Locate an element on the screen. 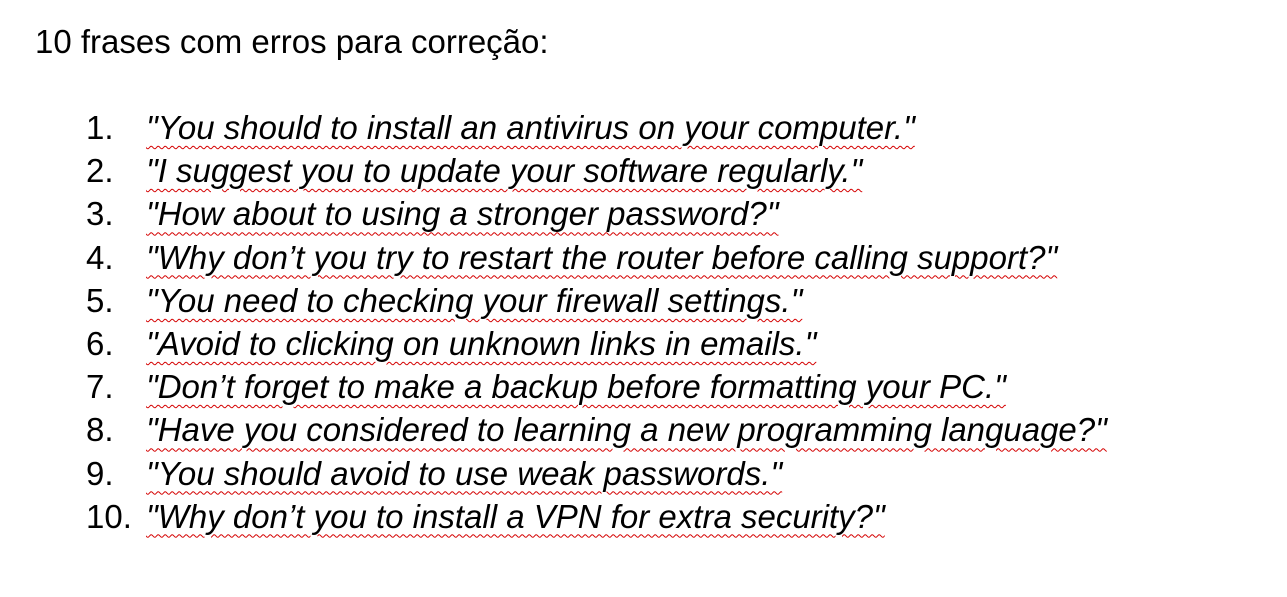  item-number: 4. is located at coordinates (100, 257).